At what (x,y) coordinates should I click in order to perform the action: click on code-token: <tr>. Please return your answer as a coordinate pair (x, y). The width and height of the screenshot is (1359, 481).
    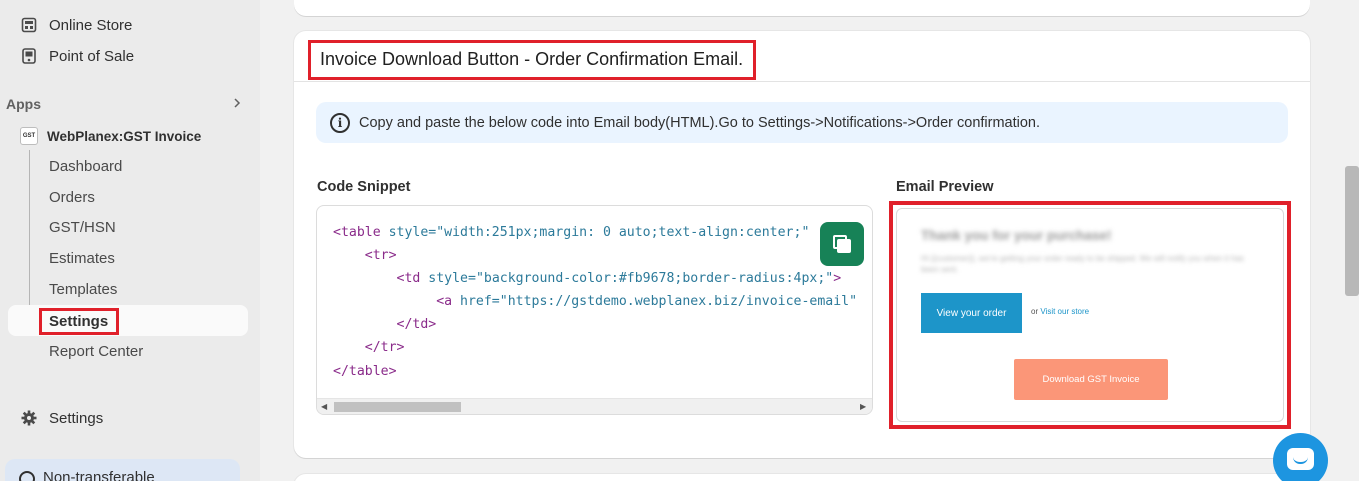
    Looking at the image, I should click on (380, 256).